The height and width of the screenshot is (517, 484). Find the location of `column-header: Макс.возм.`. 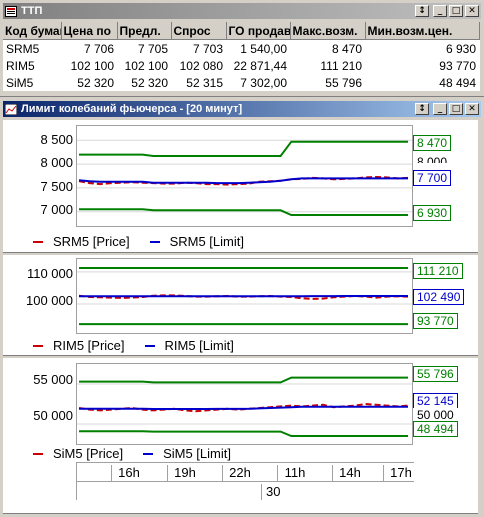

column-header: Макс.возм. is located at coordinates (328, 31).